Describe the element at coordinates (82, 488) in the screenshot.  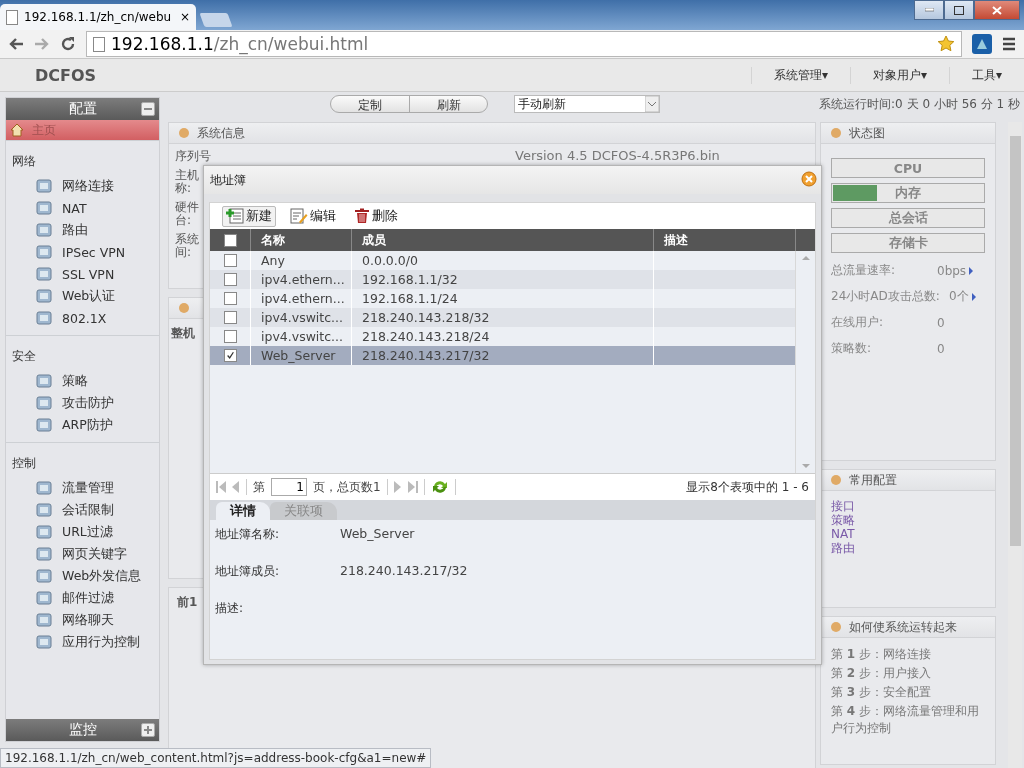
I see `sidebar-item: 流量管理` at that location.